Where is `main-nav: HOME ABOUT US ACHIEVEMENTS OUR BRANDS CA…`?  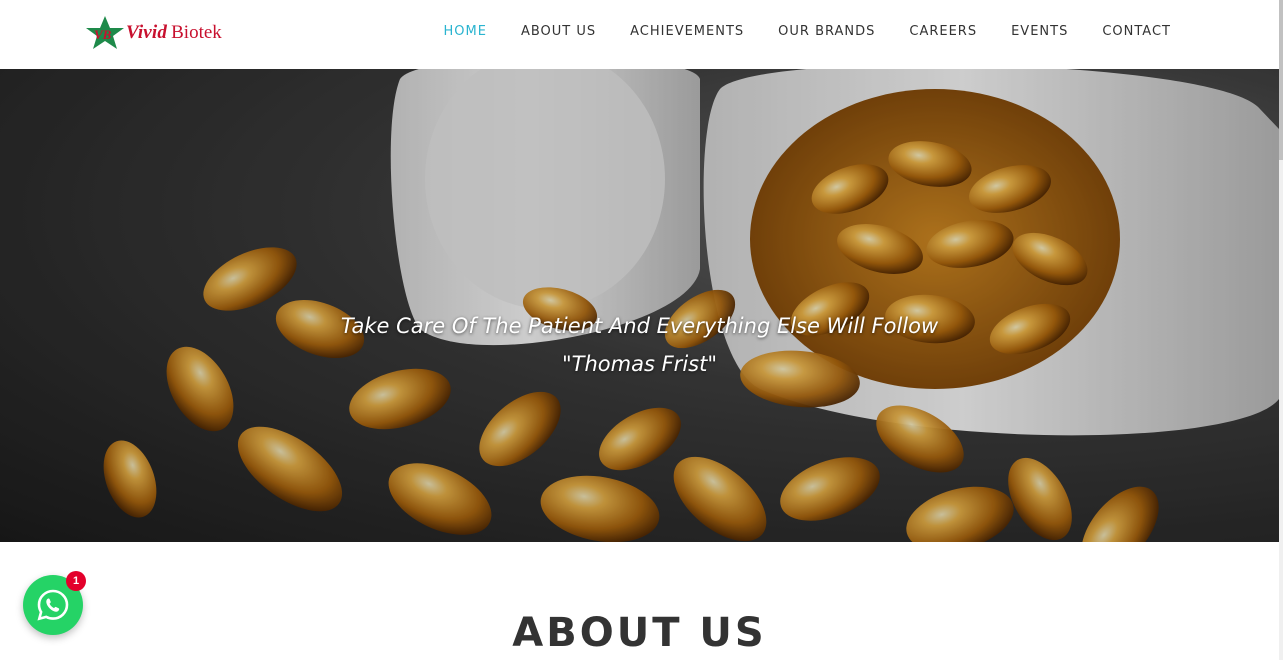
main-nav: HOME ABOUT US ACHIEVEMENTS OUR BRANDS CA… is located at coordinates (808, 32).